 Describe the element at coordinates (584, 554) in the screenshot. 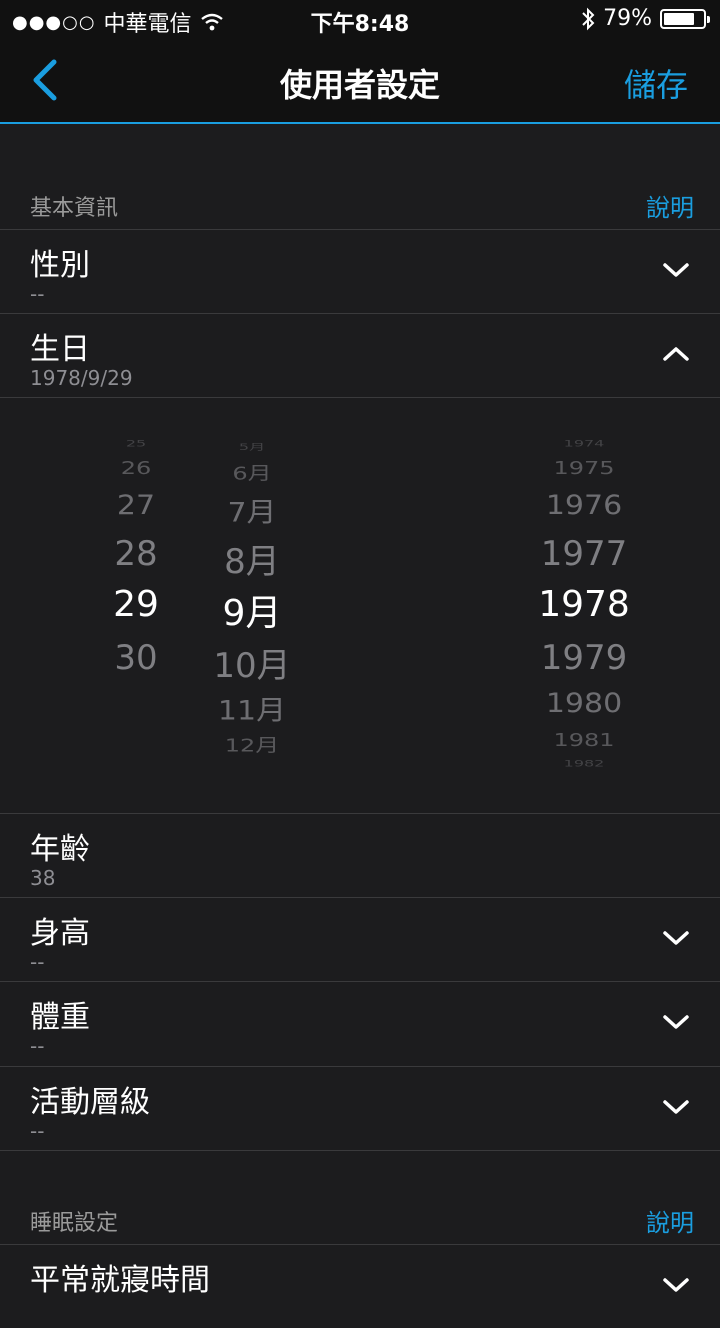

I see `picker-year-option: 1977` at that location.